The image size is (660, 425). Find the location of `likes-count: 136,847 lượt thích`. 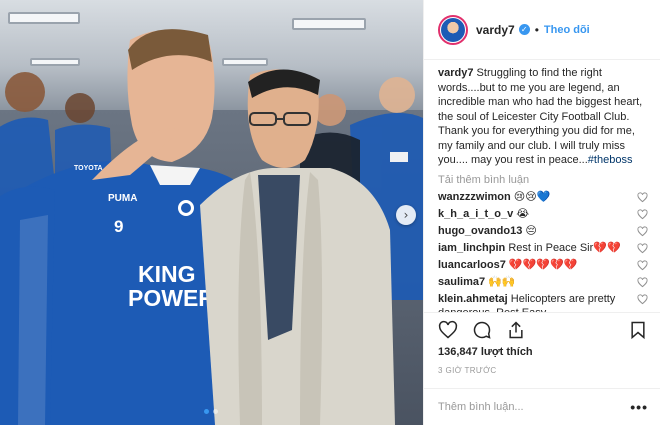

likes-count: 136,847 lượt thích is located at coordinates (542, 354).